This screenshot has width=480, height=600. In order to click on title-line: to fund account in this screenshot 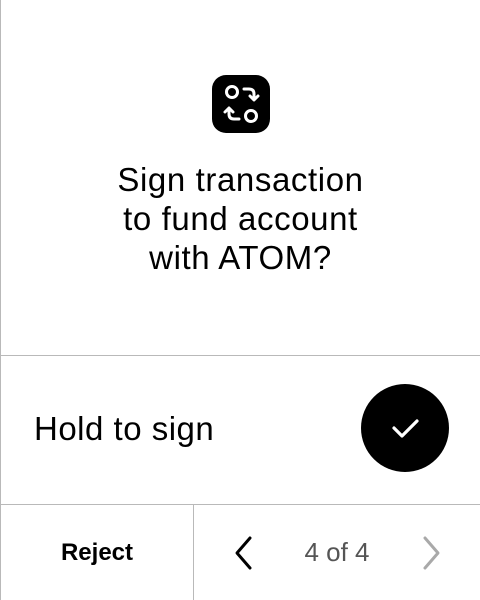, I will do `click(240, 218)`.